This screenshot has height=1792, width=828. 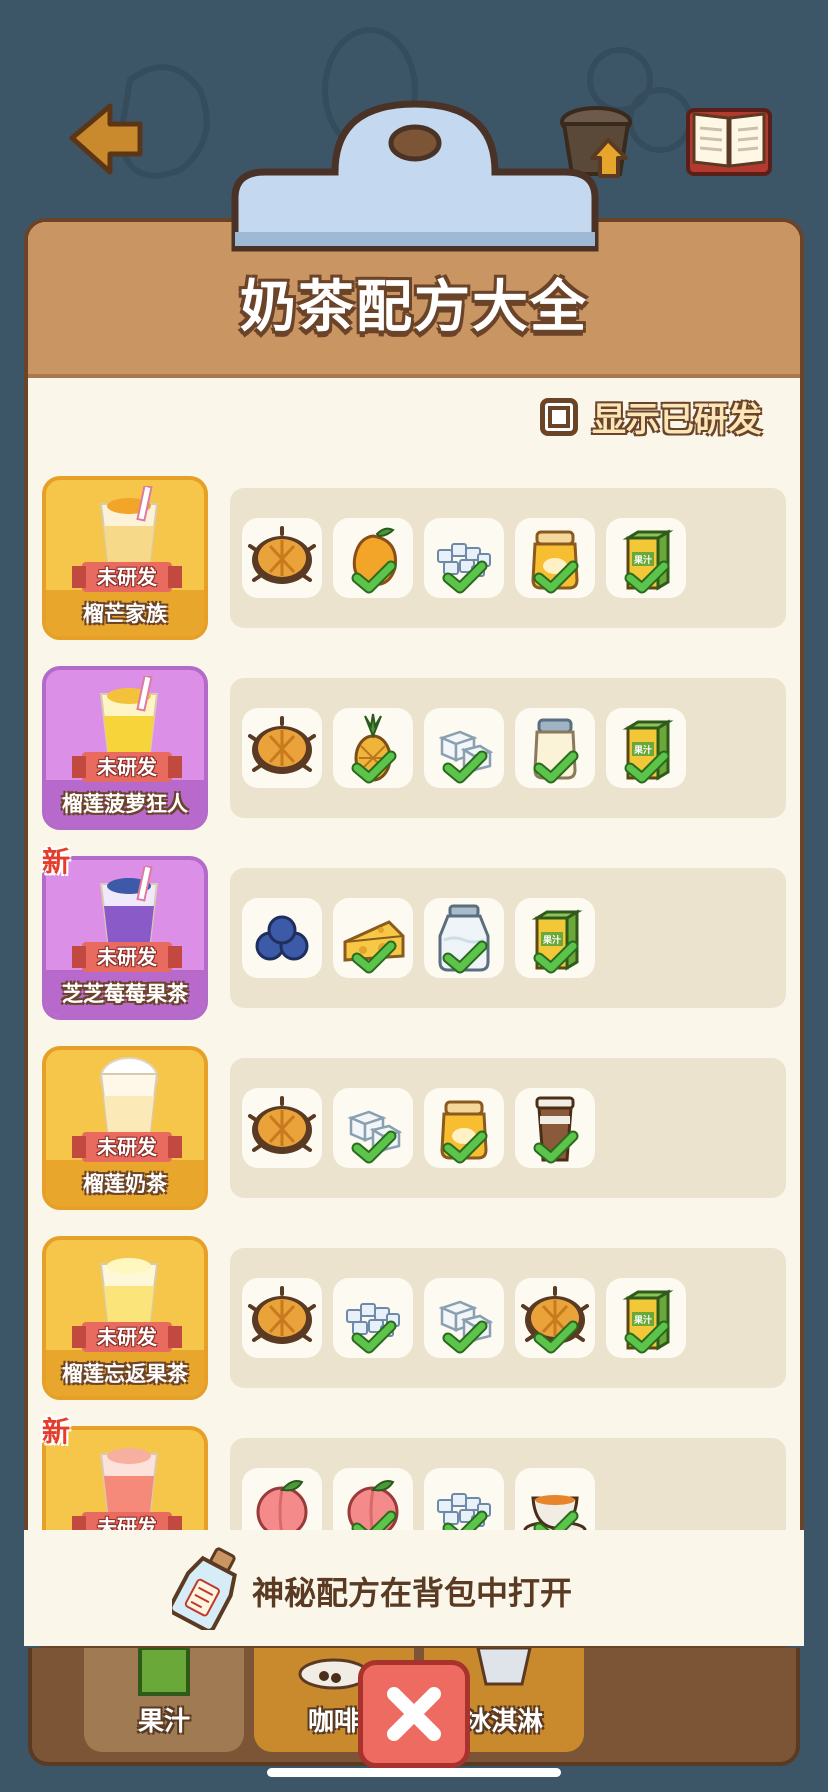 I want to click on pineapple-drink-icon, so click(x=129, y=717).